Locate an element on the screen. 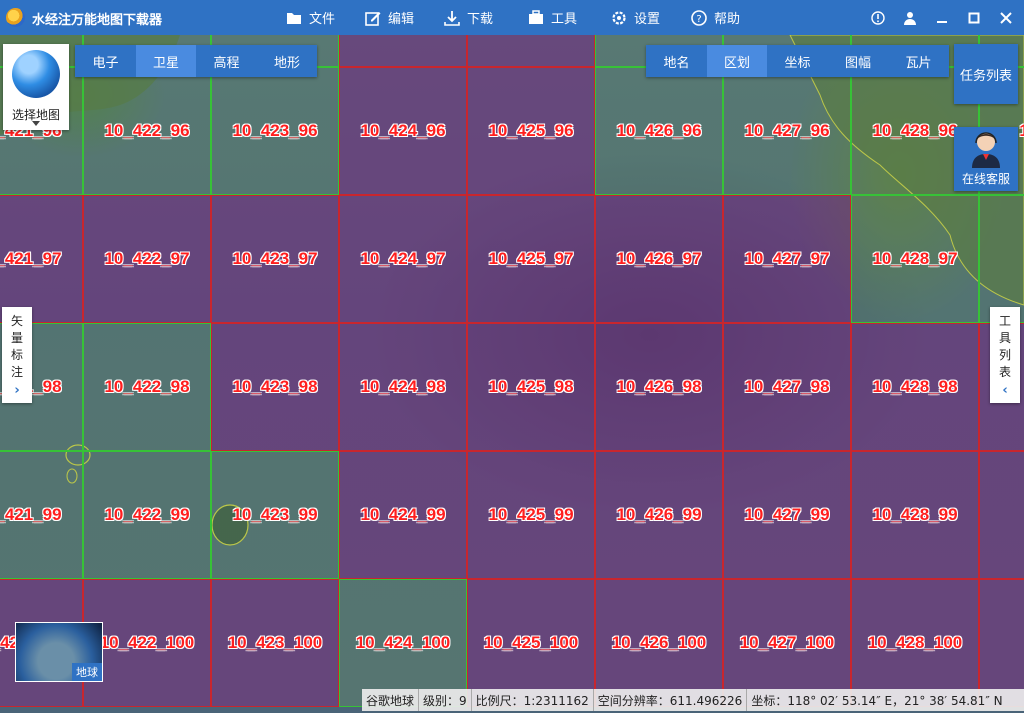 The image size is (1024, 713). tile-429_100: 10 is located at coordinates (1001, 643).